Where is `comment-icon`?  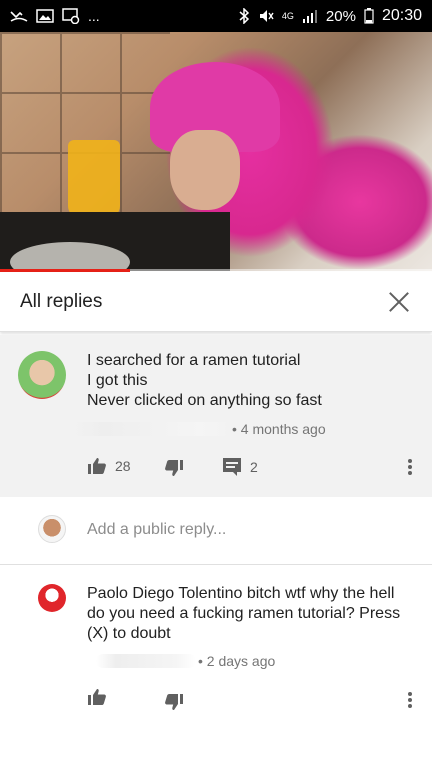 comment-icon is located at coordinates (232, 467).